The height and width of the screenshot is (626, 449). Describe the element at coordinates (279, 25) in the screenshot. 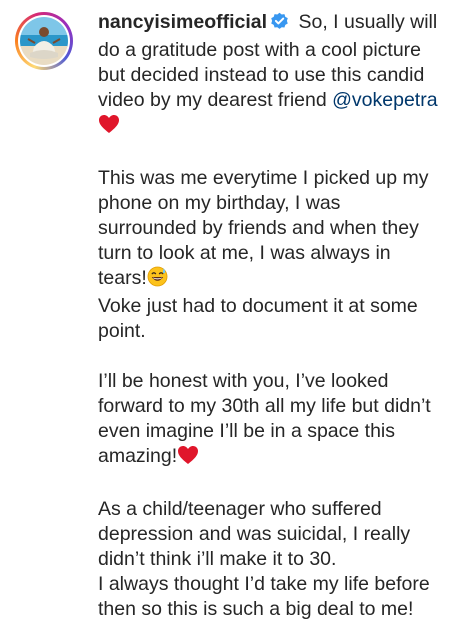

I see `verified-badge-icon` at that location.